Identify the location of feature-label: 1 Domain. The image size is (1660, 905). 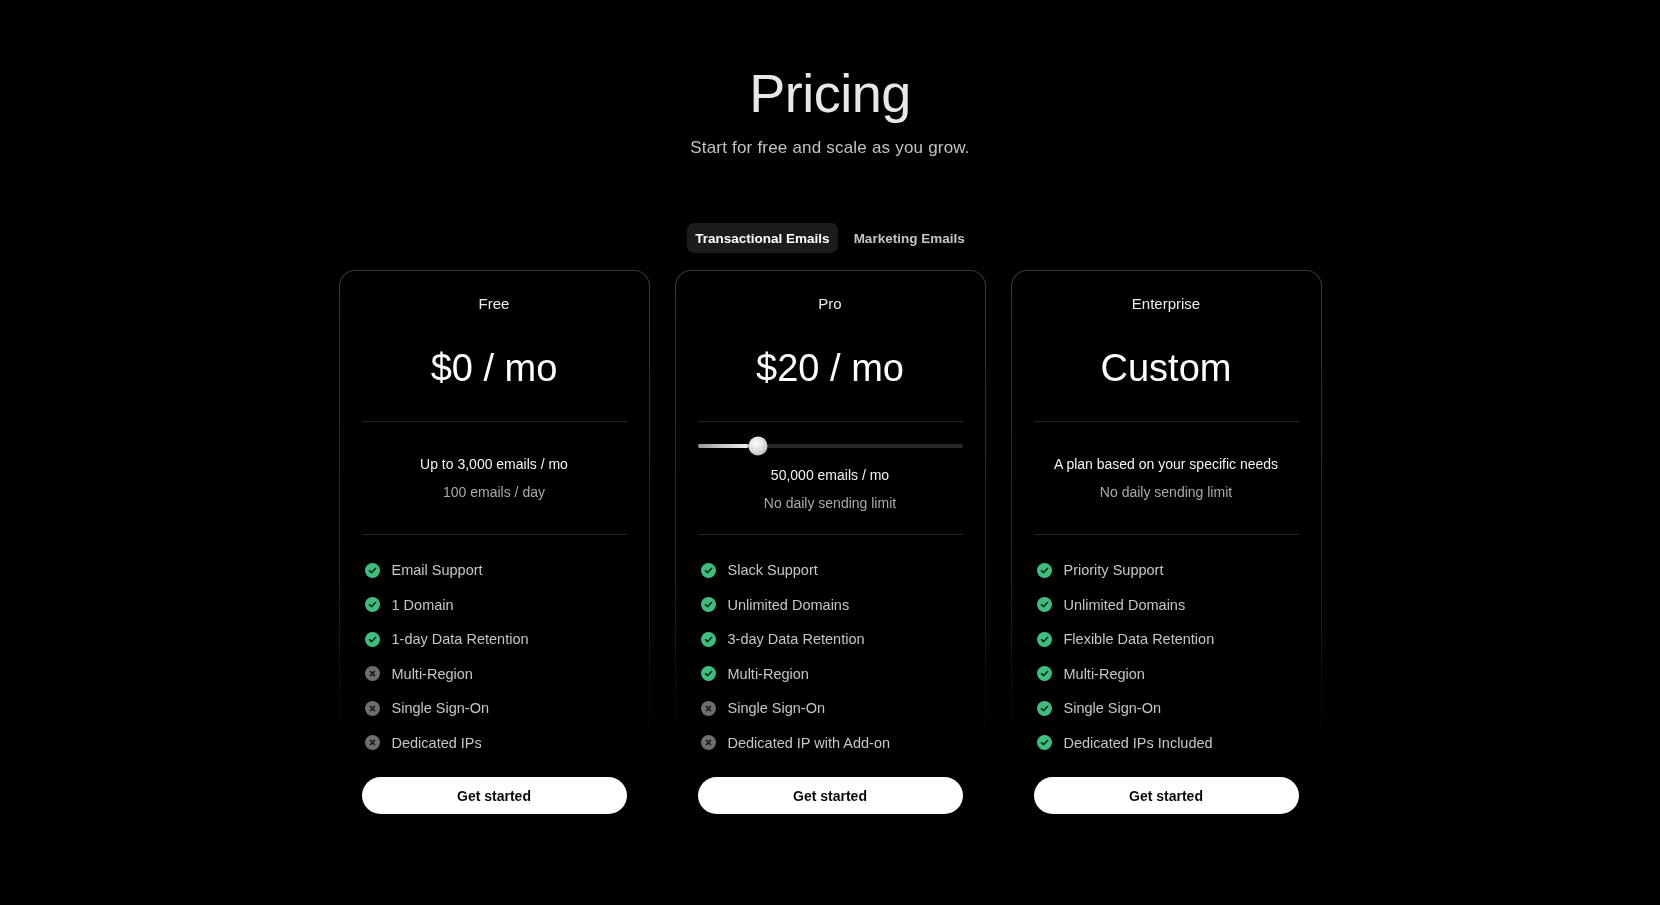
(422, 604).